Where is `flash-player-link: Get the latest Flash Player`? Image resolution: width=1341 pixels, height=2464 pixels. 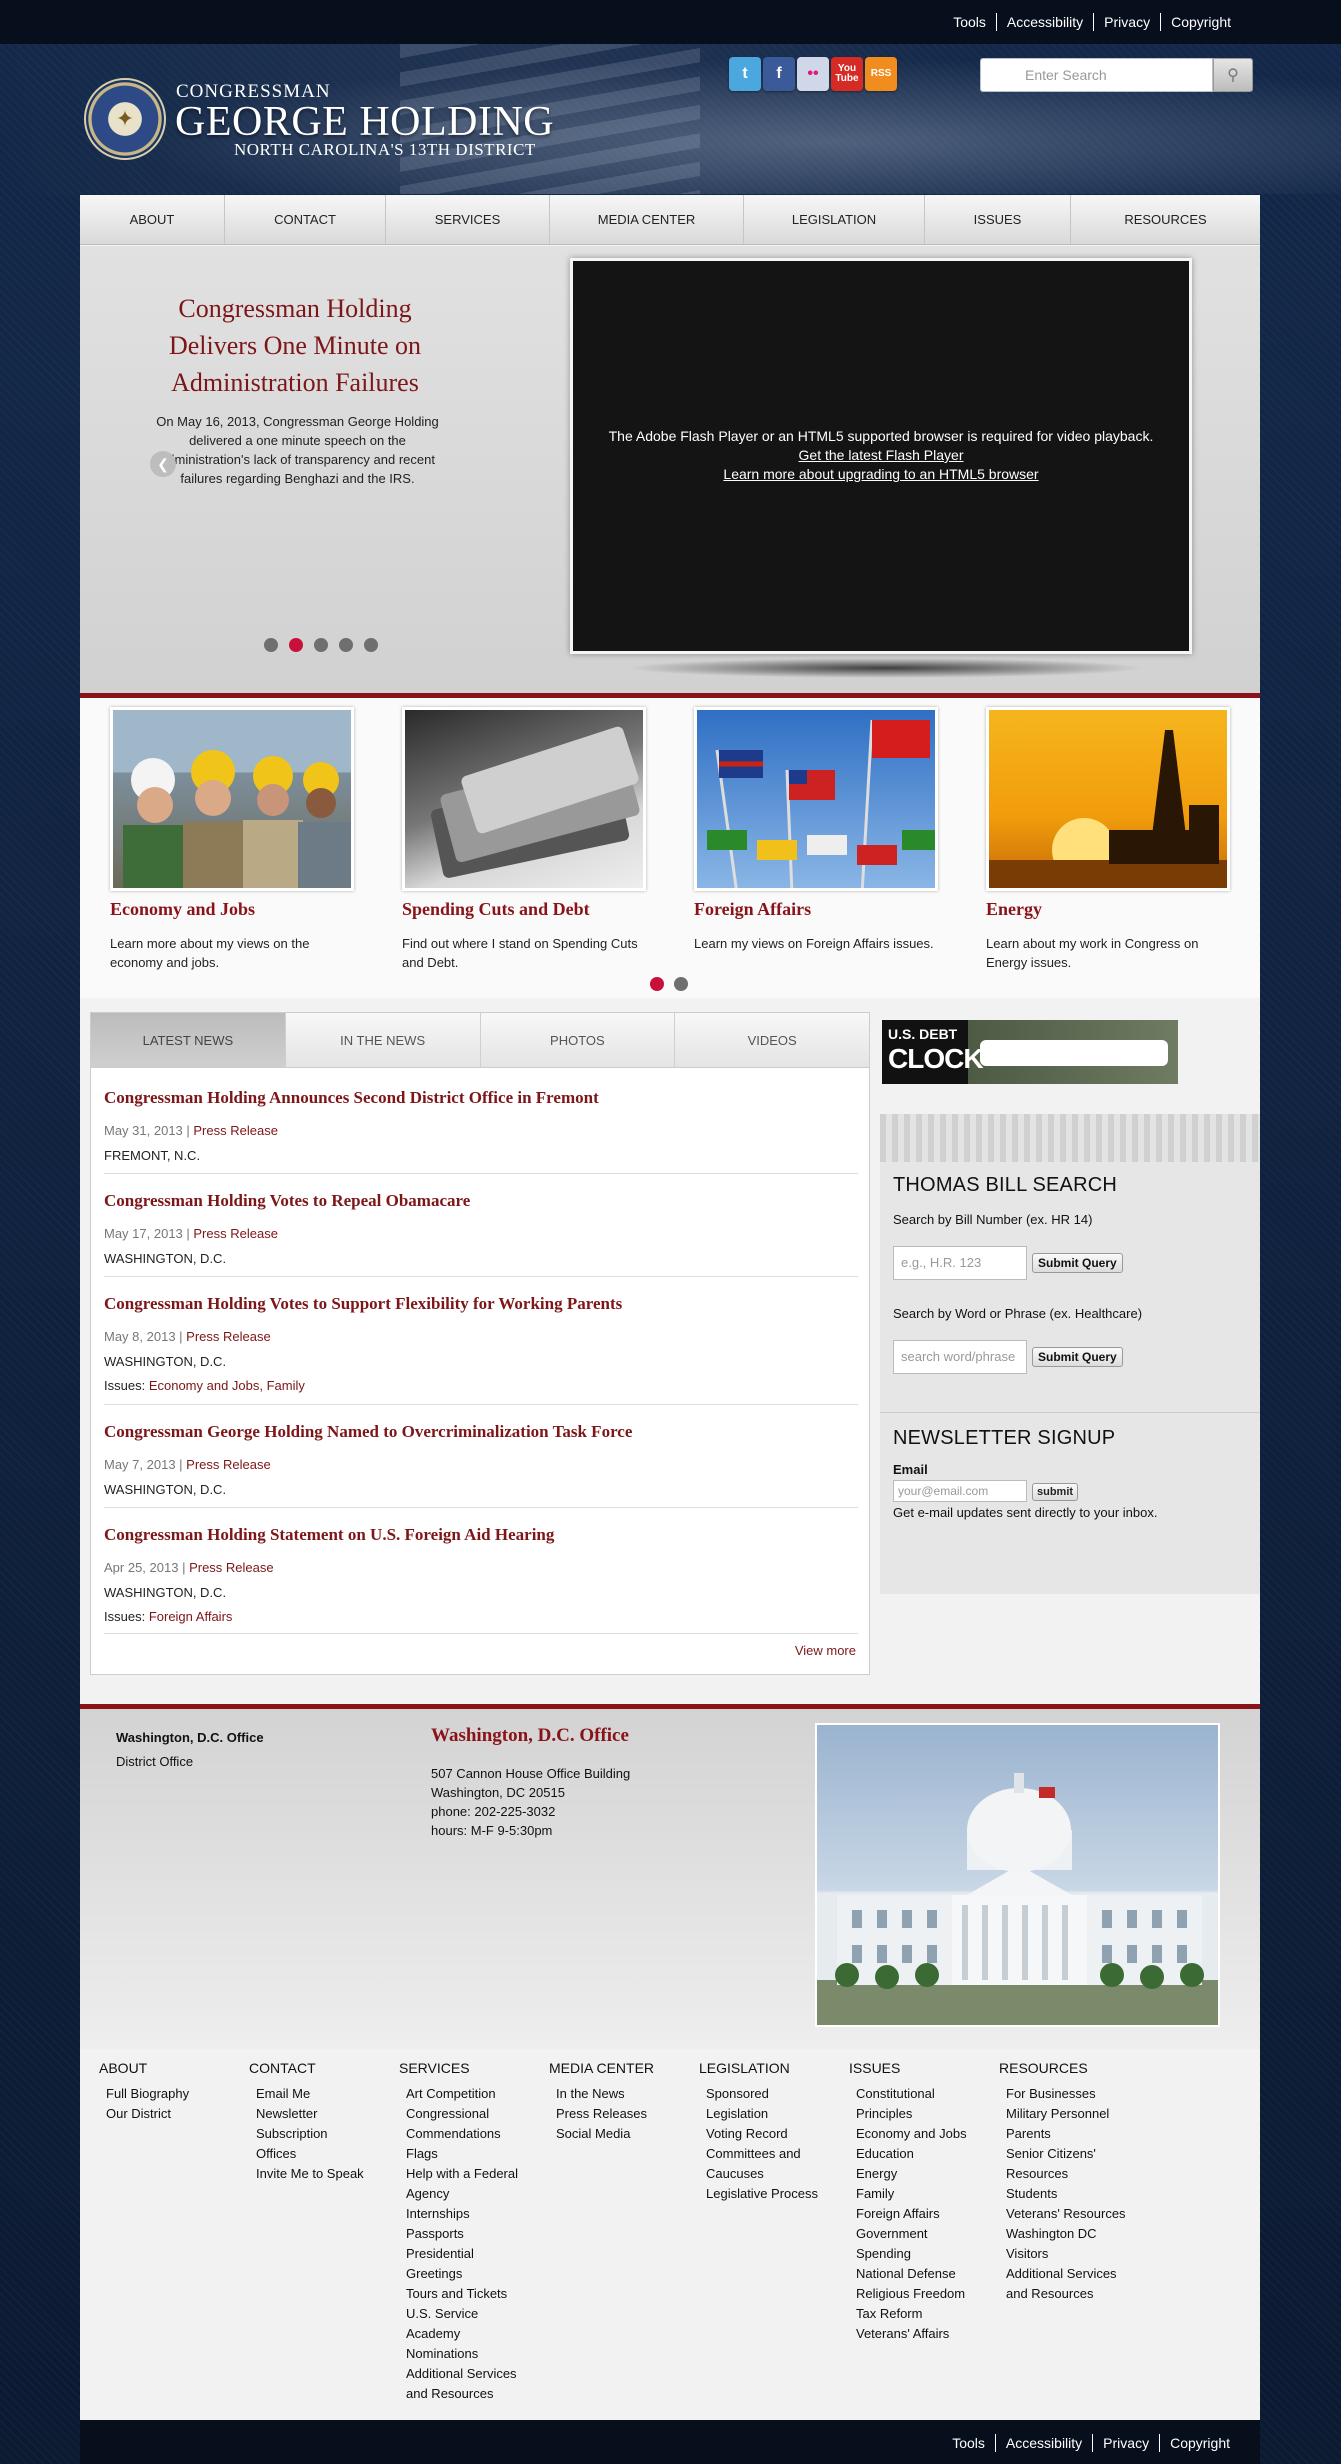
flash-player-link: Get the latest Flash Player is located at coordinates (881, 455).